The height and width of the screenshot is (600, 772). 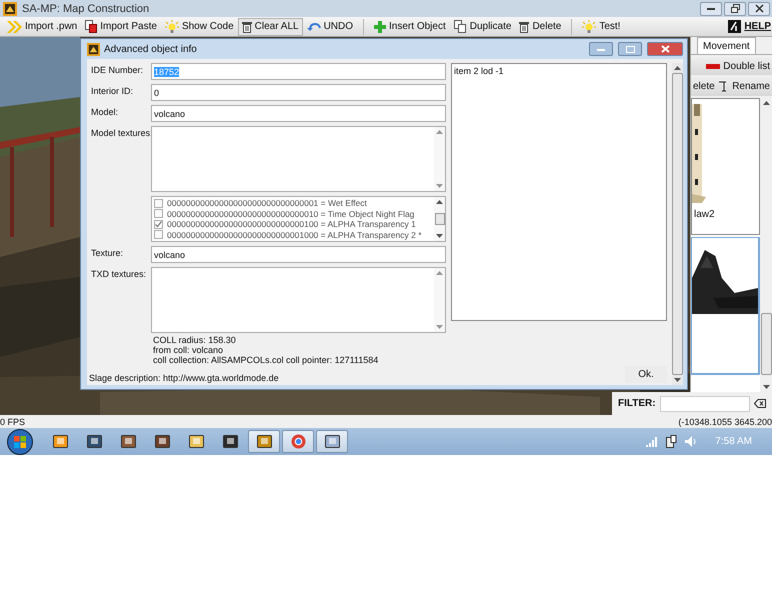 What do you see at coordinates (330, 27) in the screenshot?
I see `toolbar-button: UNDO` at bounding box center [330, 27].